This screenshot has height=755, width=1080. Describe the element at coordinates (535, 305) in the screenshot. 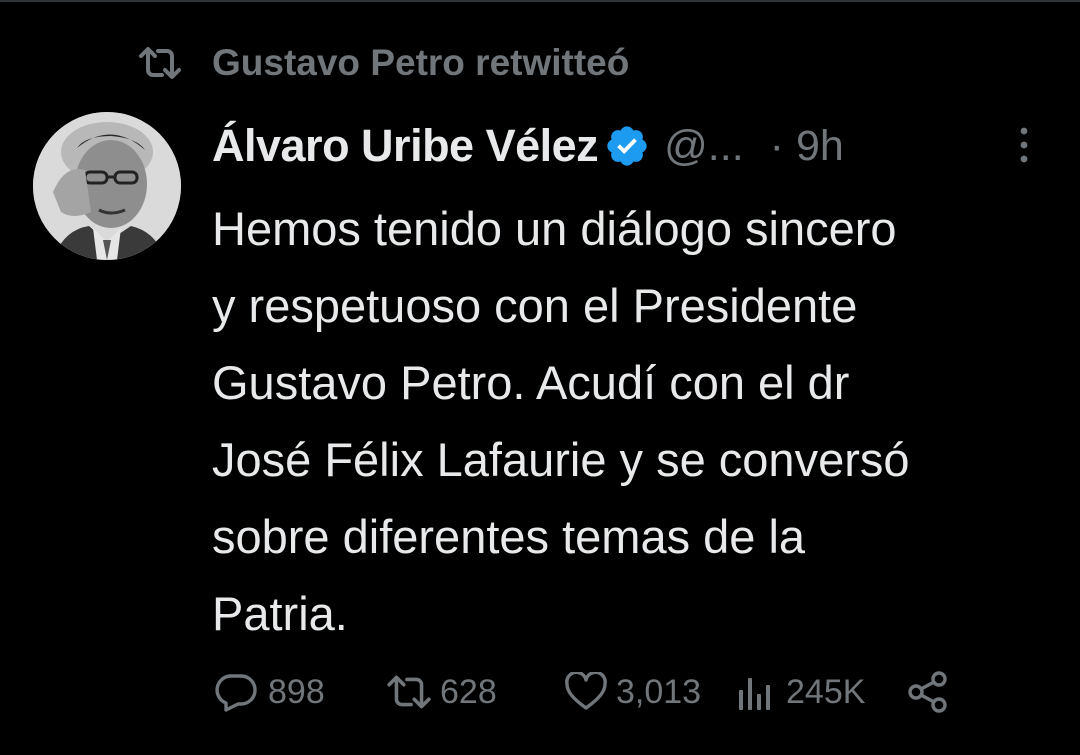

I see `tweet-text-line: y respetuoso con el Presidente` at that location.